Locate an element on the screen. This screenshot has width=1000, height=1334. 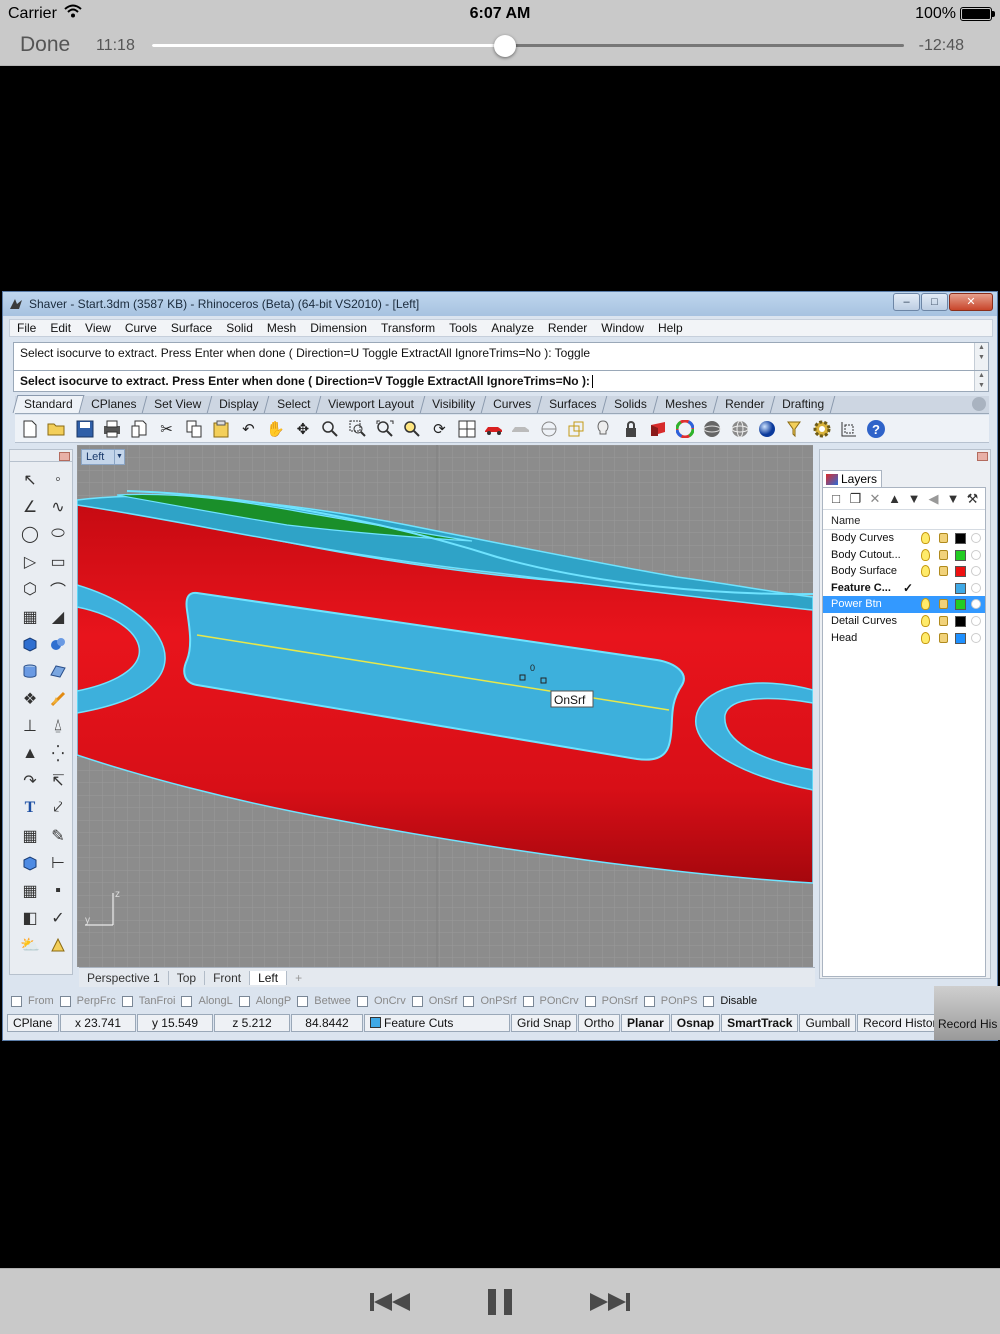
viewport-tab-perspective-1: Perspective 1 is located at coordinates (124, 977).